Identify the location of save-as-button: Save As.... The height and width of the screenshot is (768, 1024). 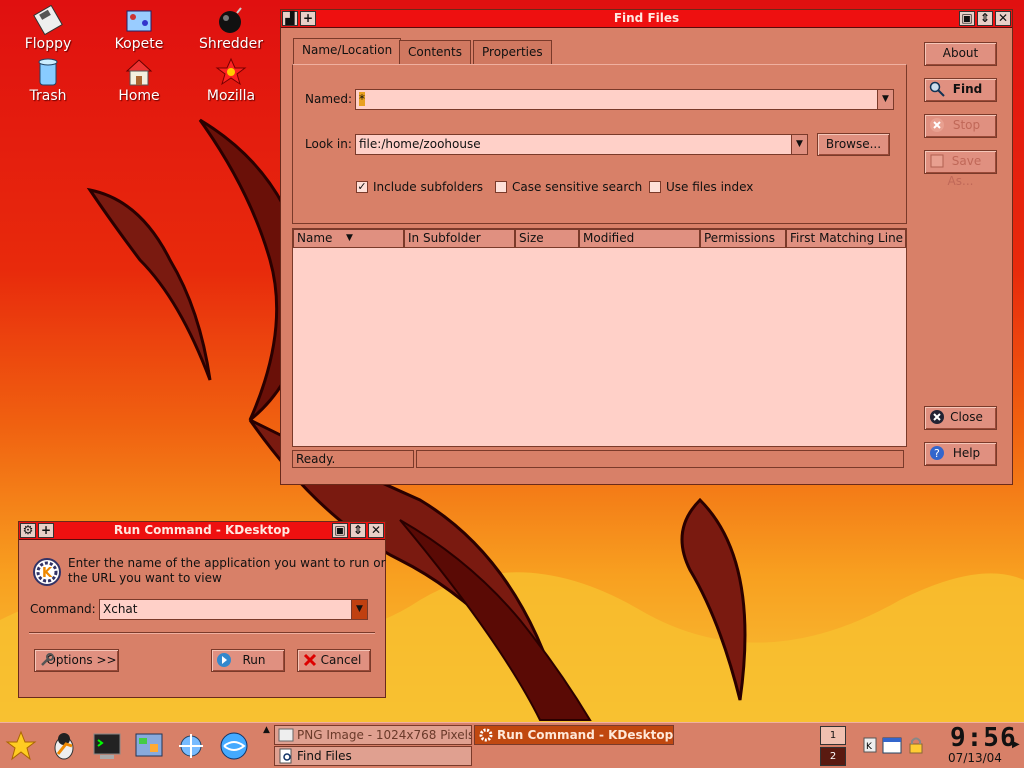
(960, 169).